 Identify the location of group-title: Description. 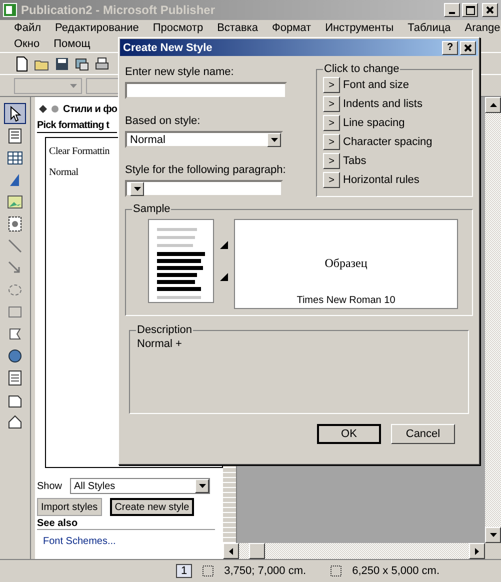
(165, 330).